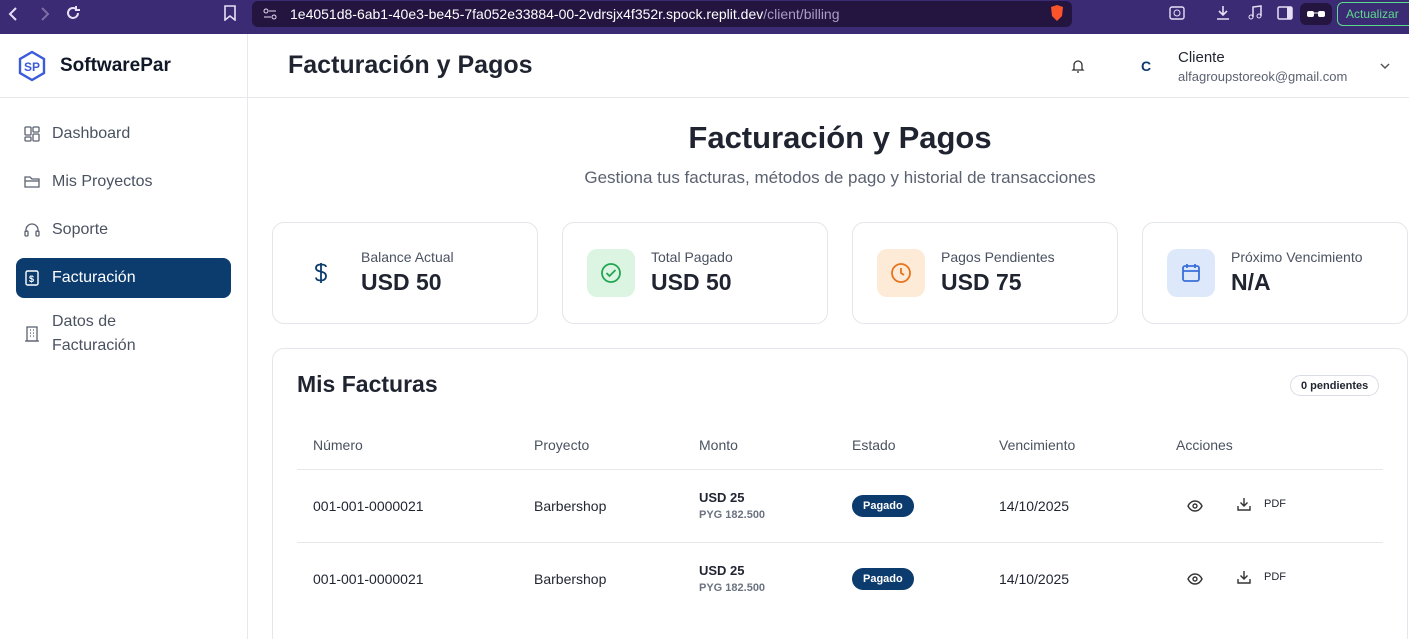 Image resolution: width=1409 pixels, height=639 pixels. Describe the element at coordinates (1146, 66) in the screenshot. I see `avatar: C` at that location.